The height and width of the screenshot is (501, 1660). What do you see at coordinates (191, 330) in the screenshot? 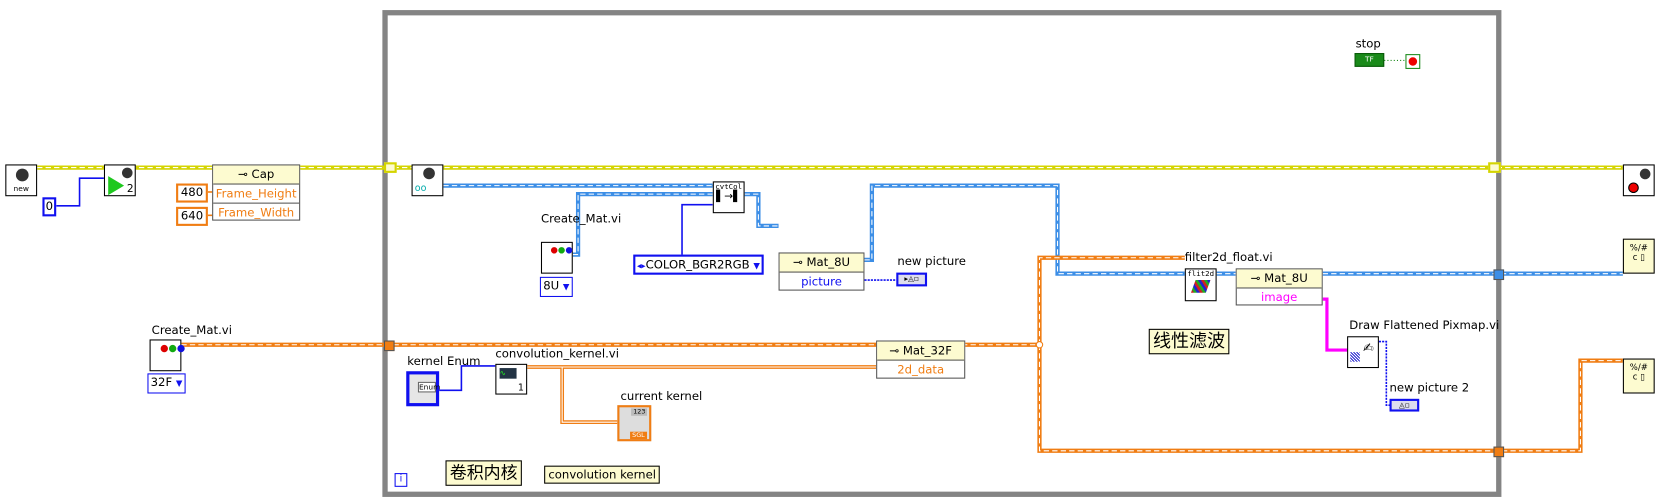
I see `create-mat-label: Create_Mat.vi` at bounding box center [191, 330].